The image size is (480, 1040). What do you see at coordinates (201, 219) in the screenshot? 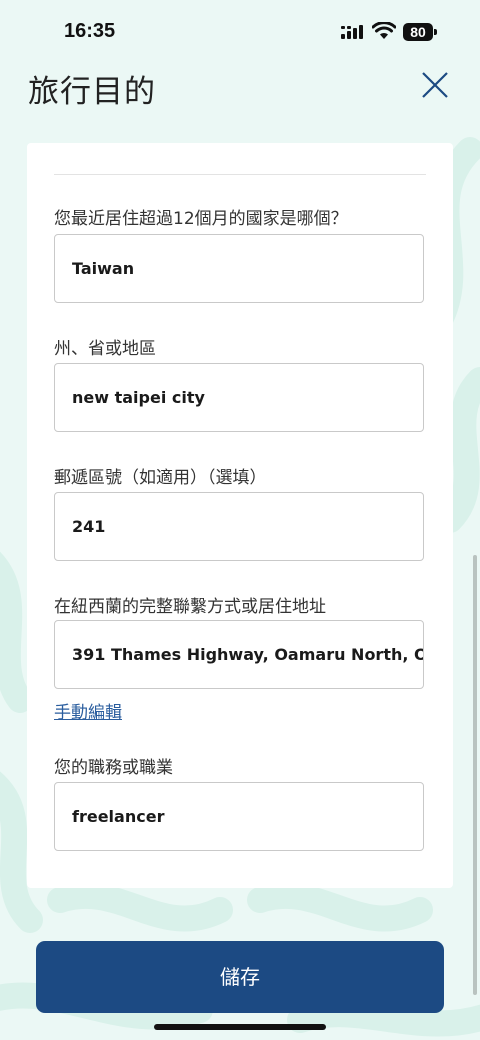
I see `residence-country-label: 您最近居住超過12個月的國家是哪個？` at bounding box center [201, 219].